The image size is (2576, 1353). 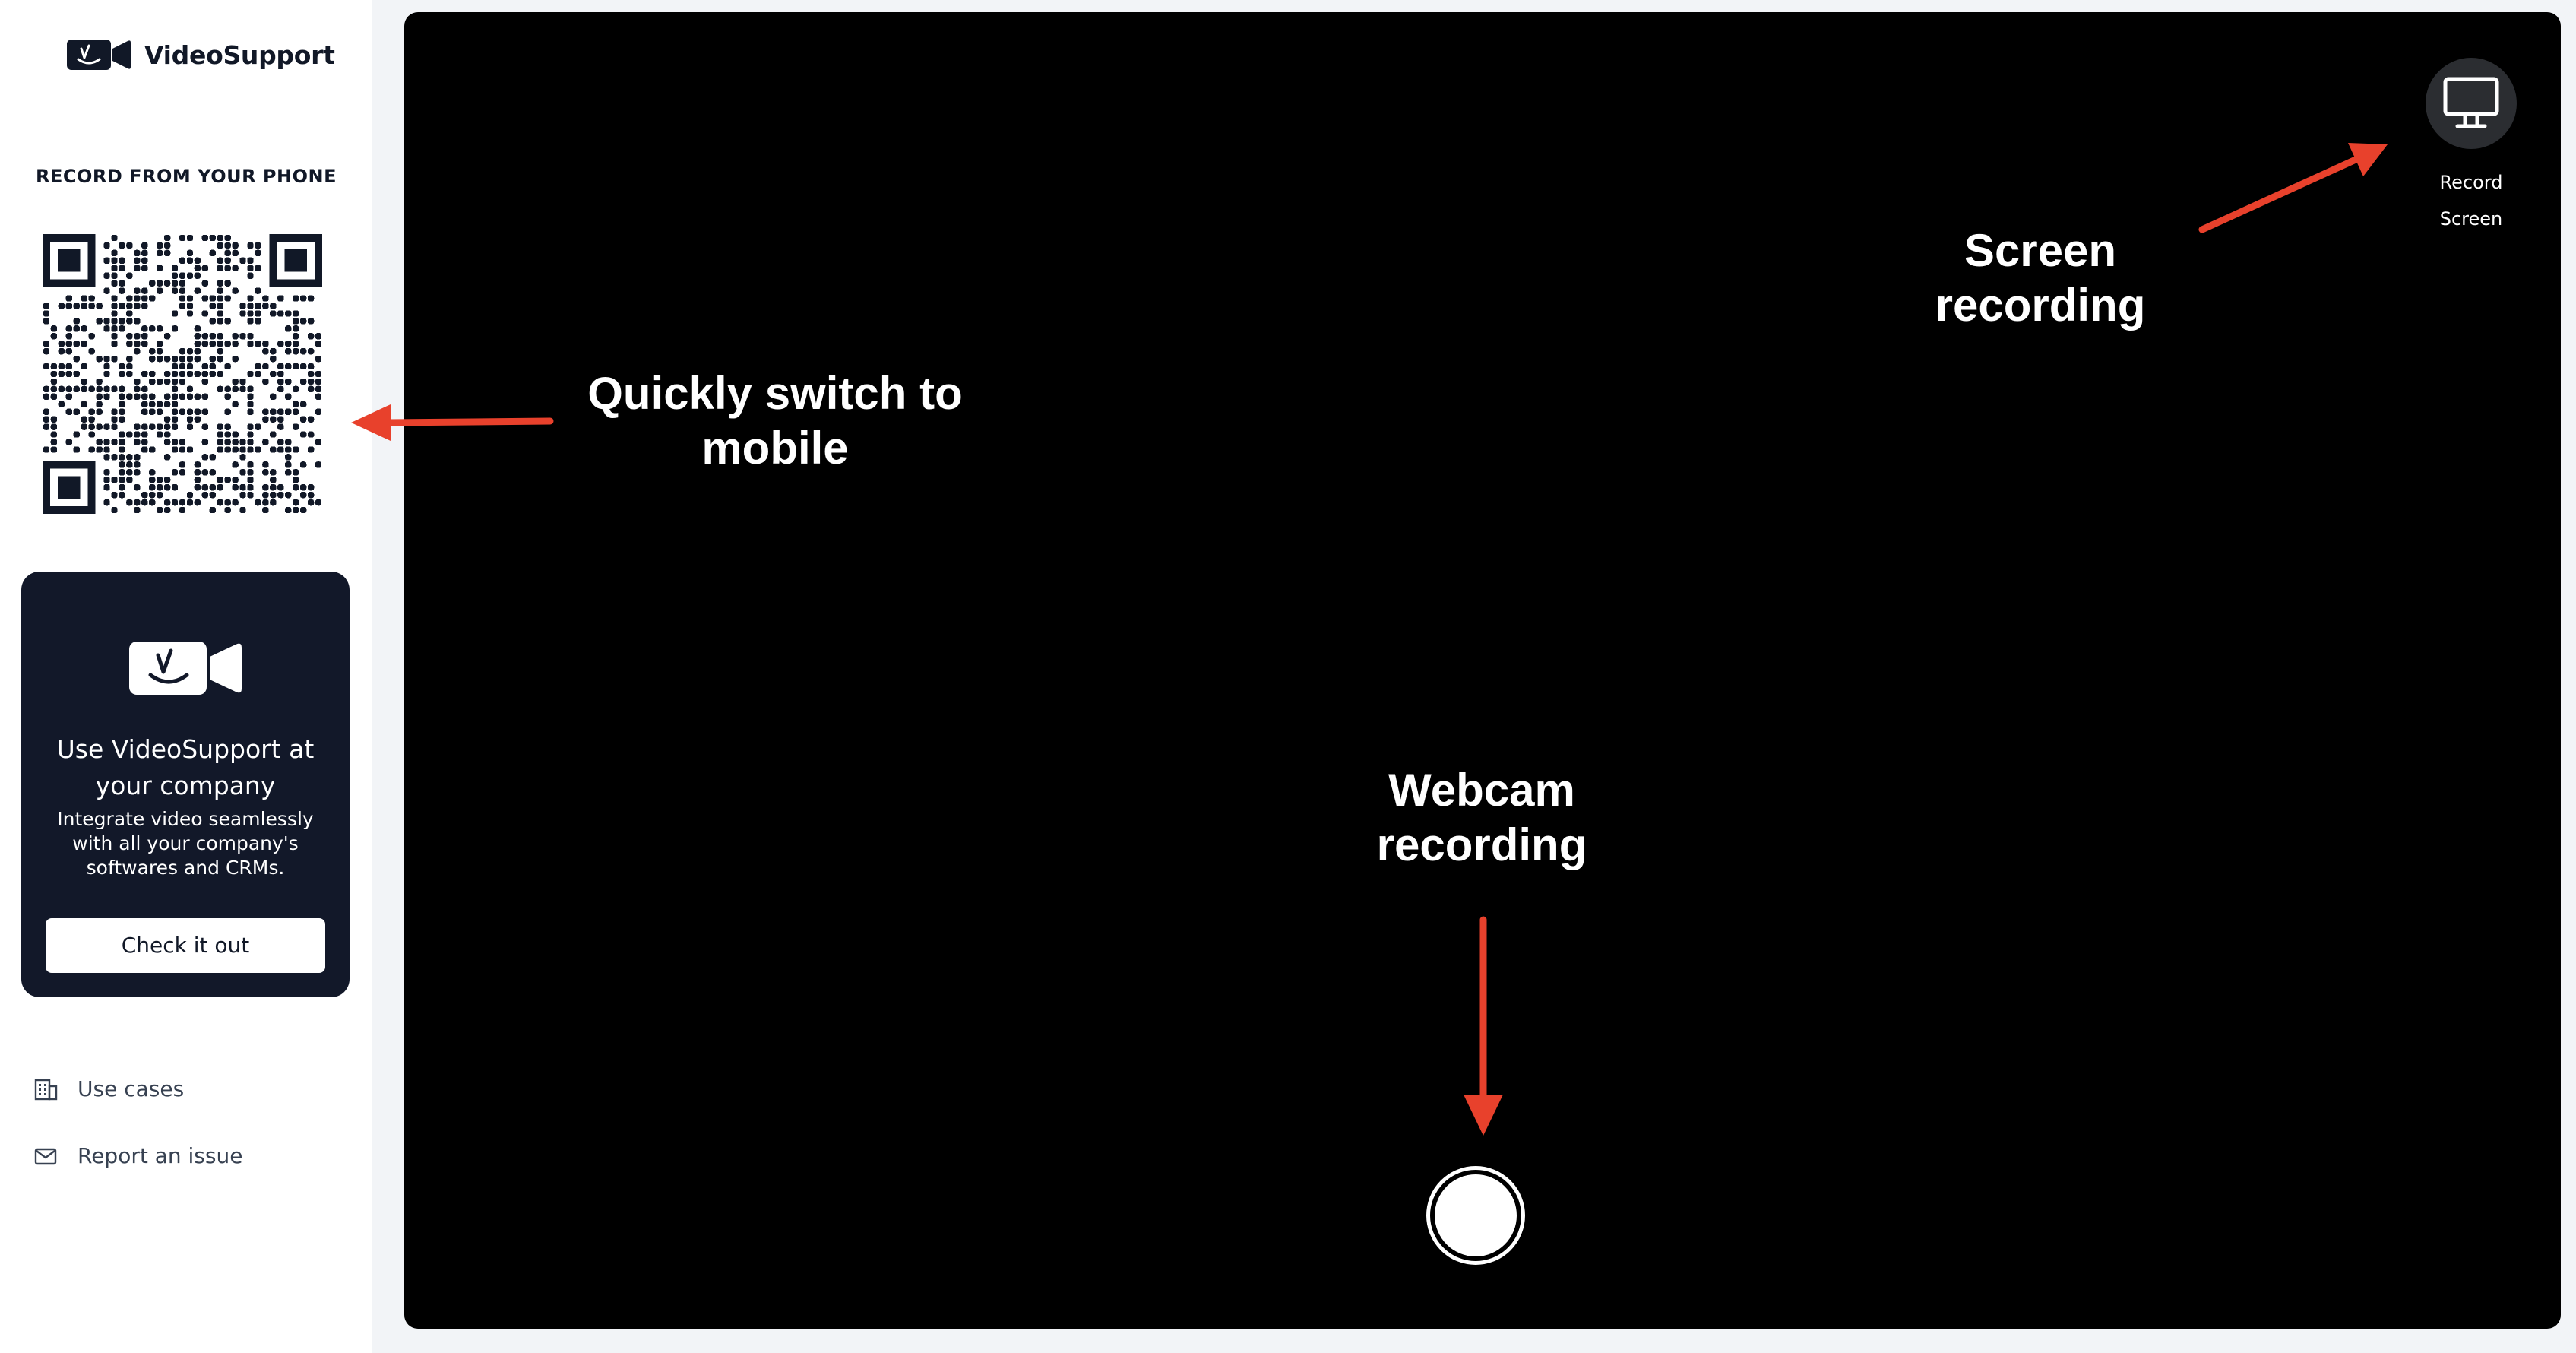 I want to click on nav-use-cases: Use cases, so click(x=108, y=1088).